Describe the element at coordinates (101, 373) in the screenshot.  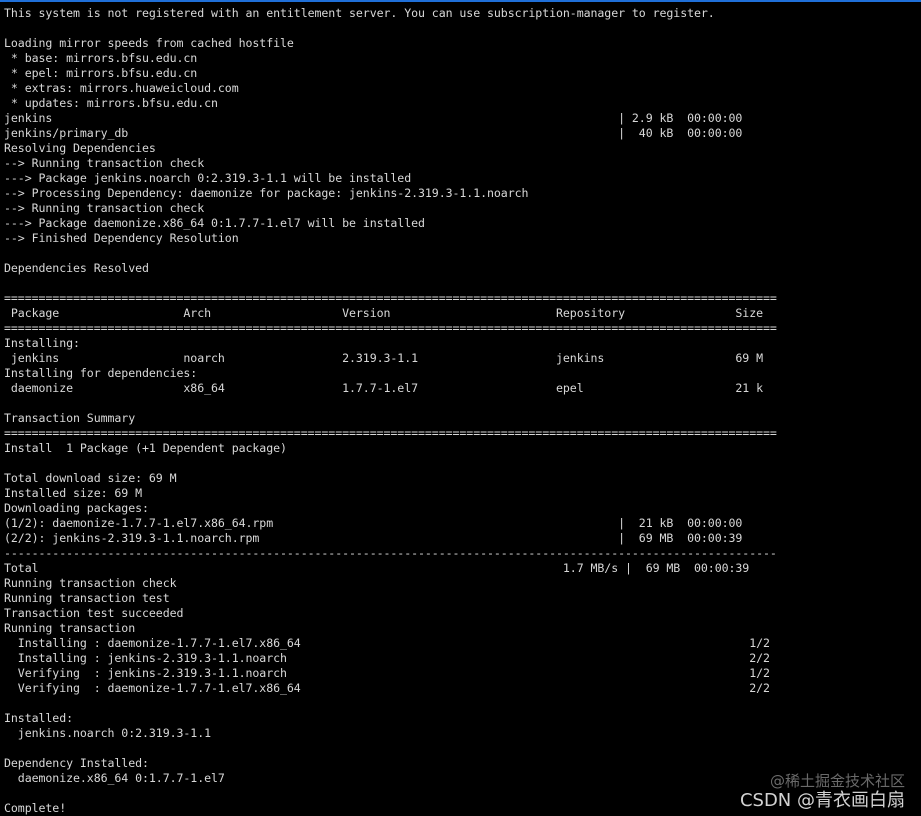
I see `terminal-line: Installing for dependencies:` at that location.